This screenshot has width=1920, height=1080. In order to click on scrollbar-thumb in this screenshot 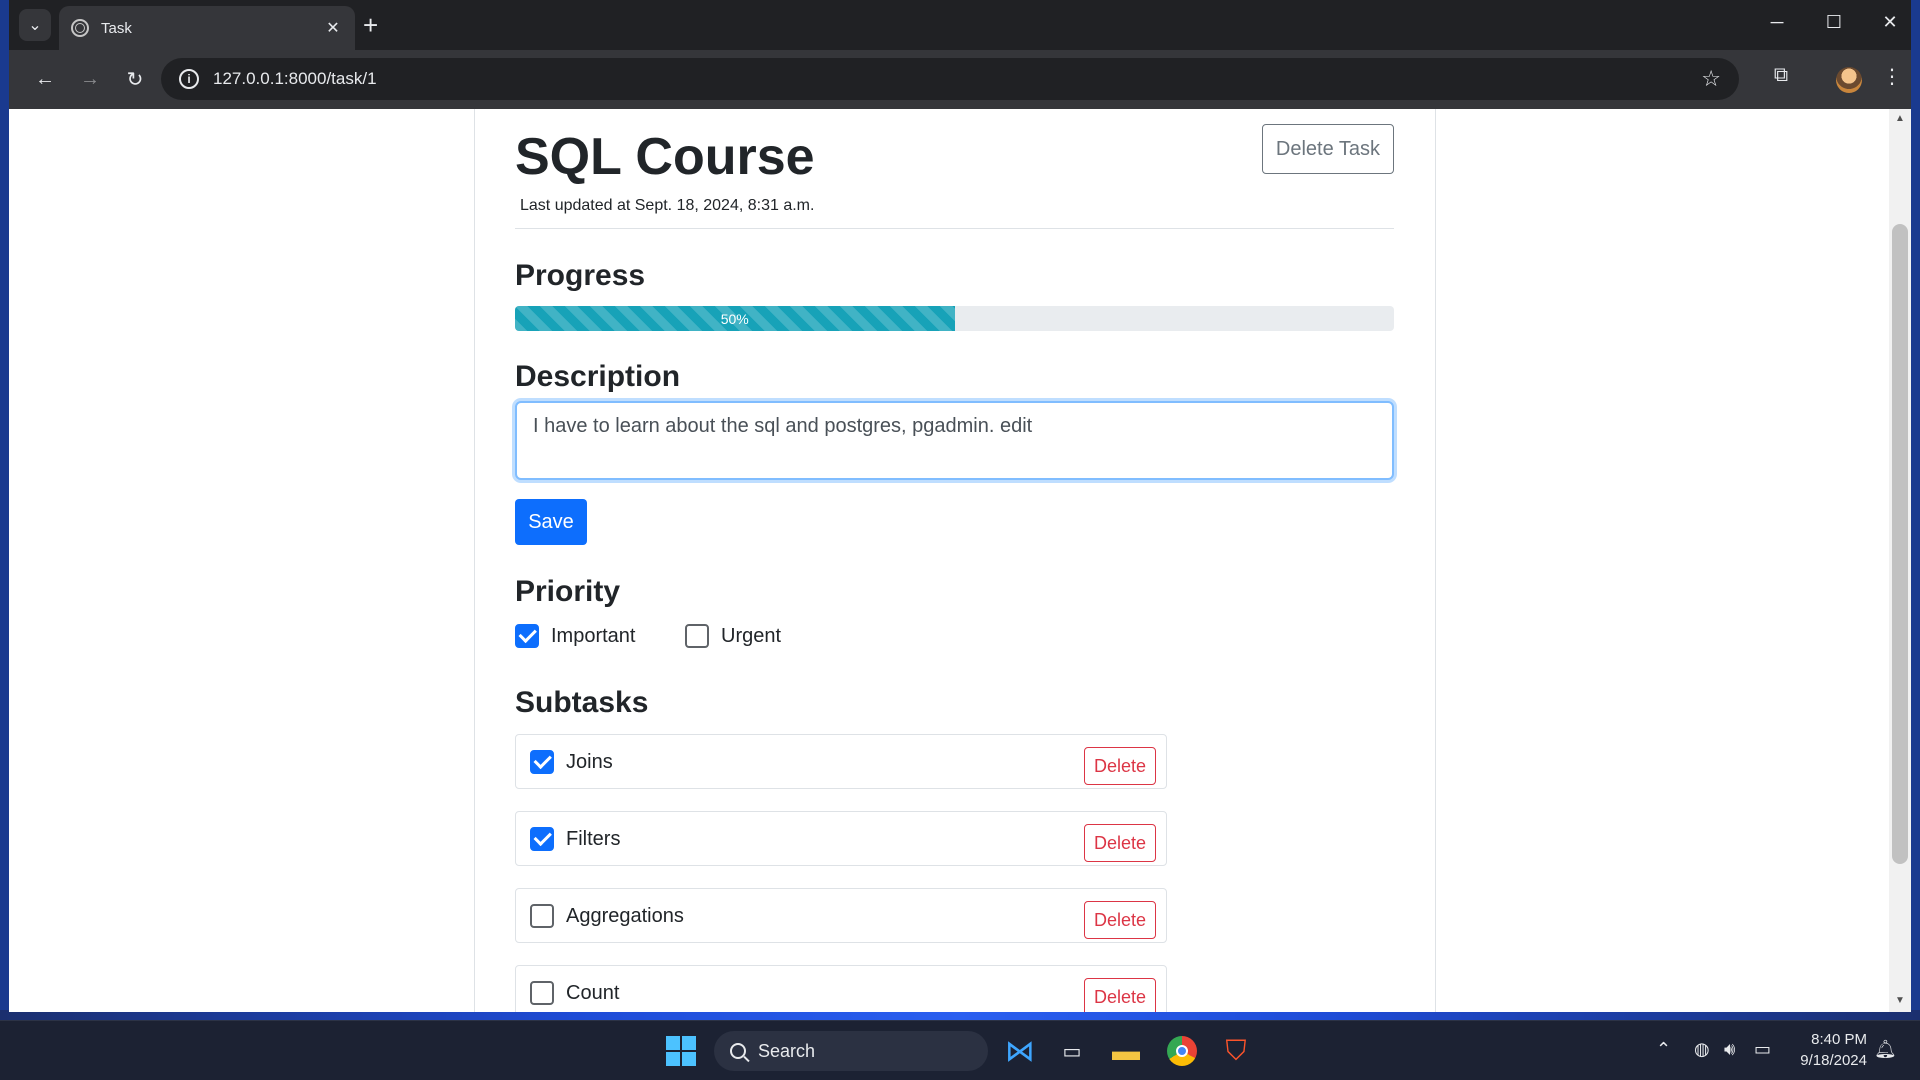, I will do `click(1900, 544)`.